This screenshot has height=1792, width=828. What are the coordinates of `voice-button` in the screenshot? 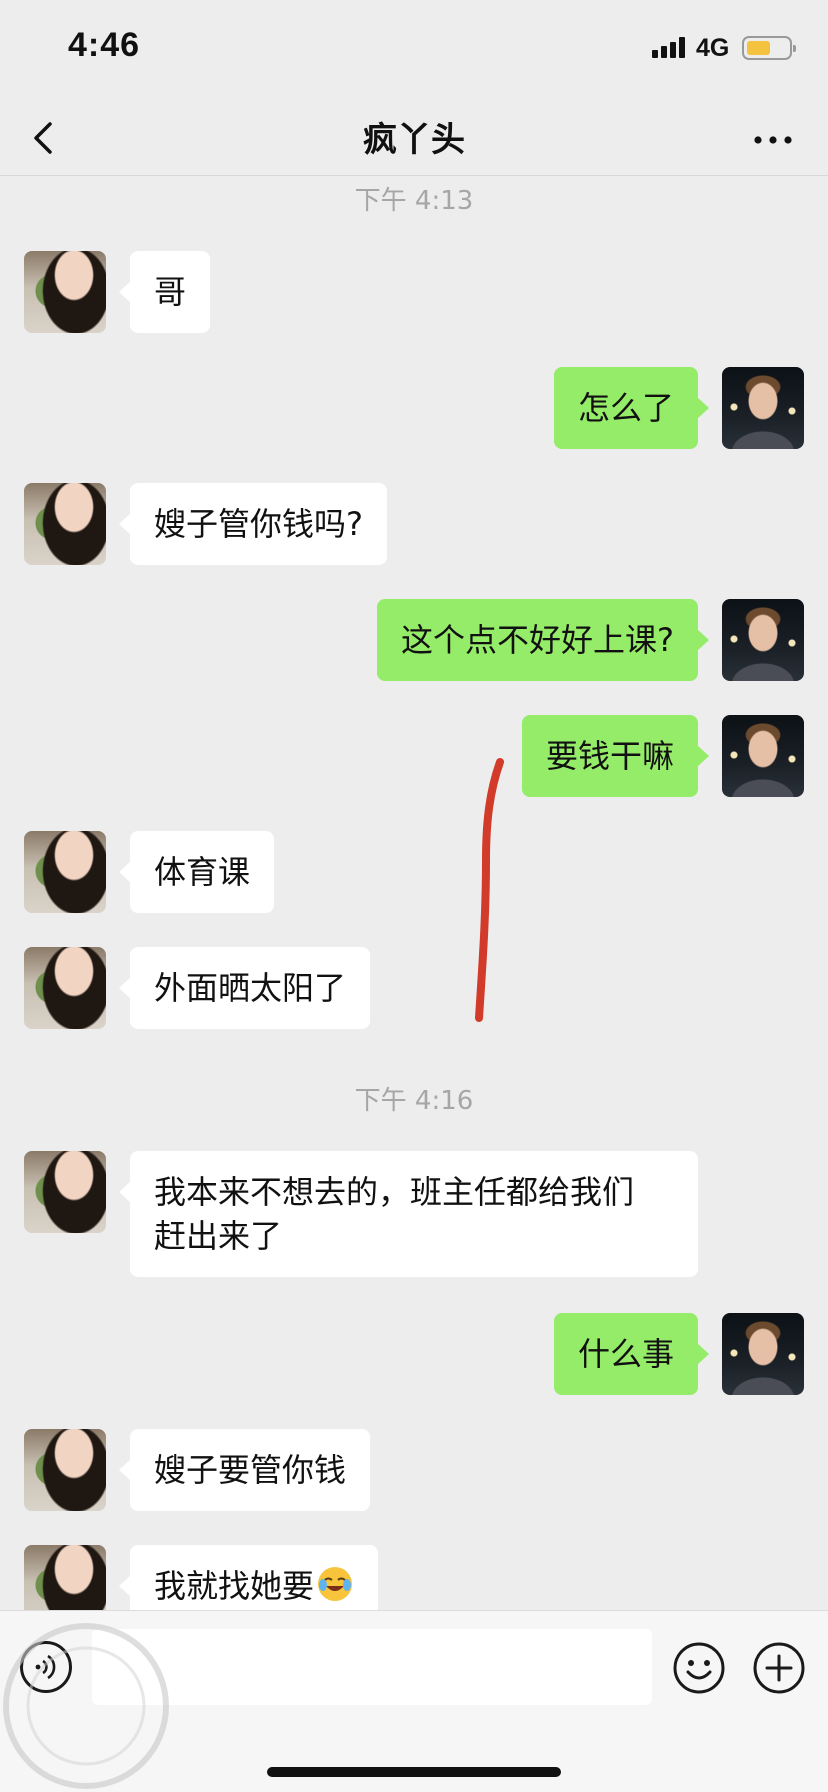 It's located at (46, 1667).